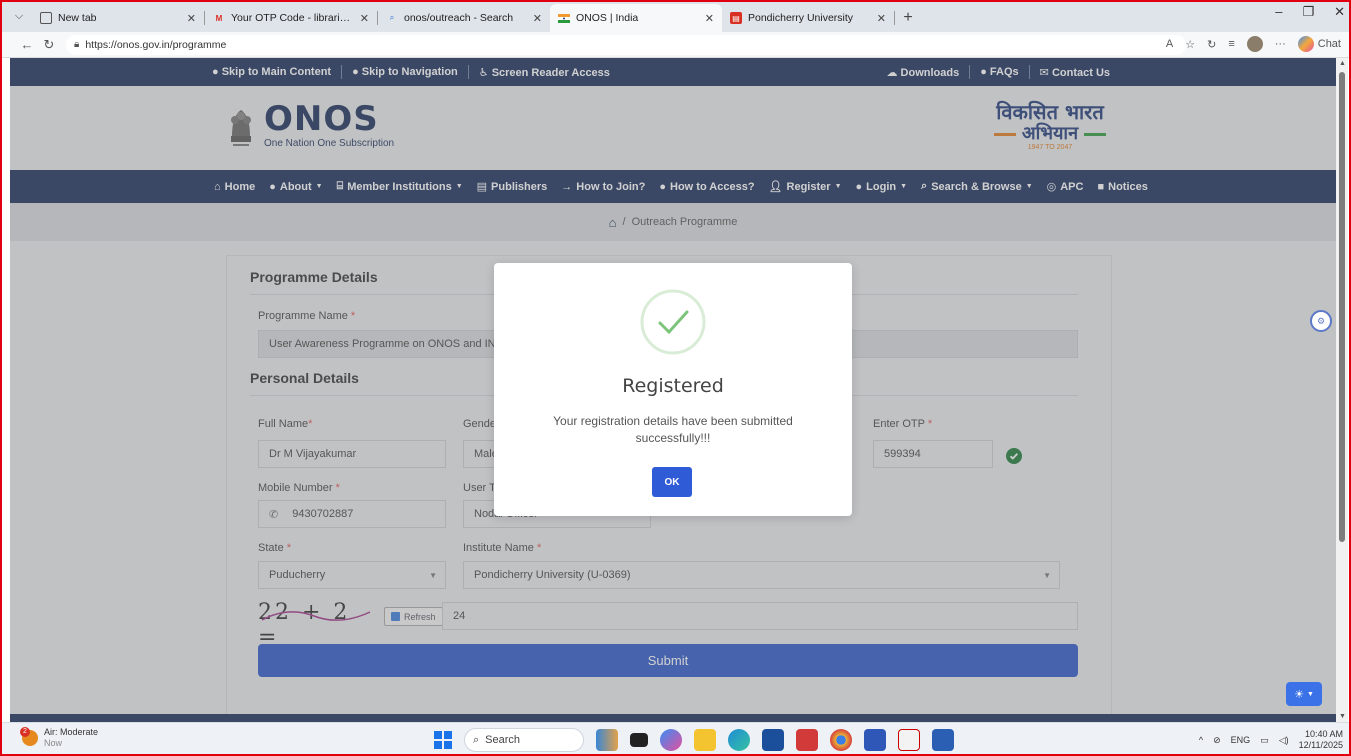 The height and width of the screenshot is (756, 1351). I want to click on display-icon: ▭, so click(1264, 740).